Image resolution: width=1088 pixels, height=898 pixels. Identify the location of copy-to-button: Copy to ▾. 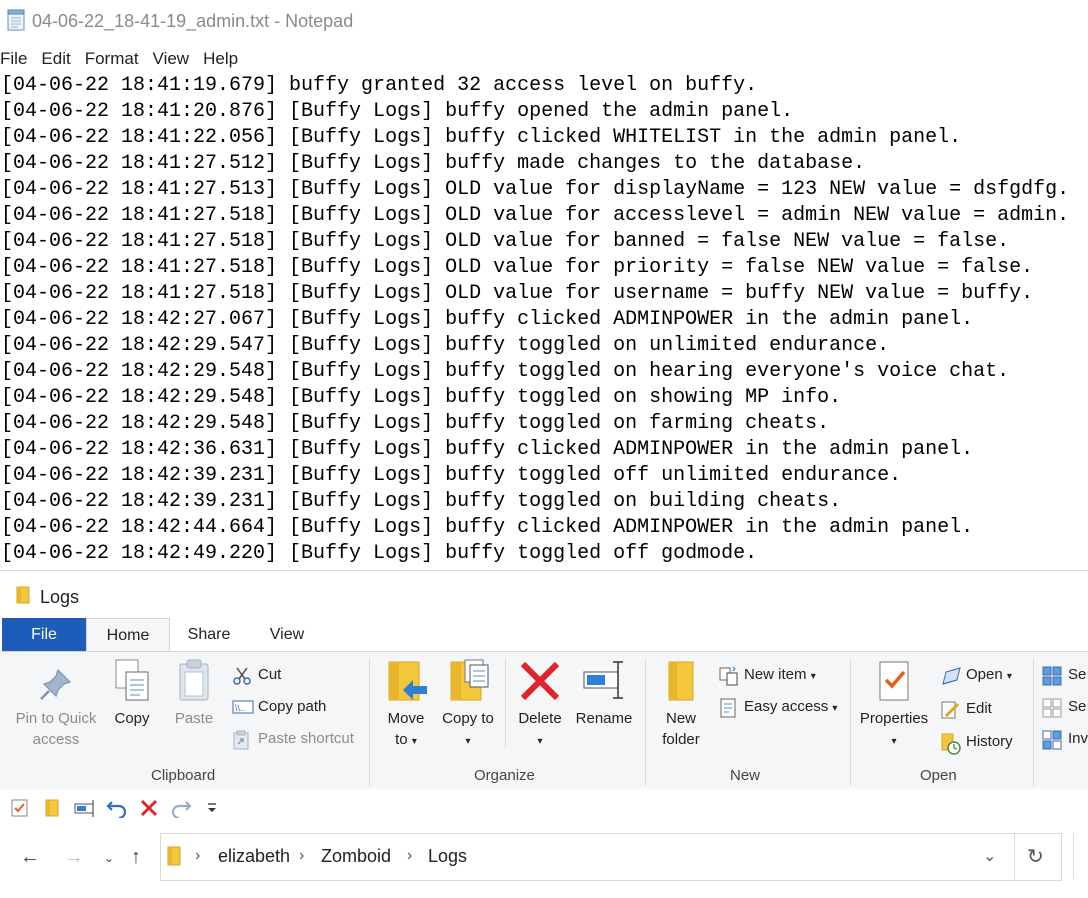
(468, 705).